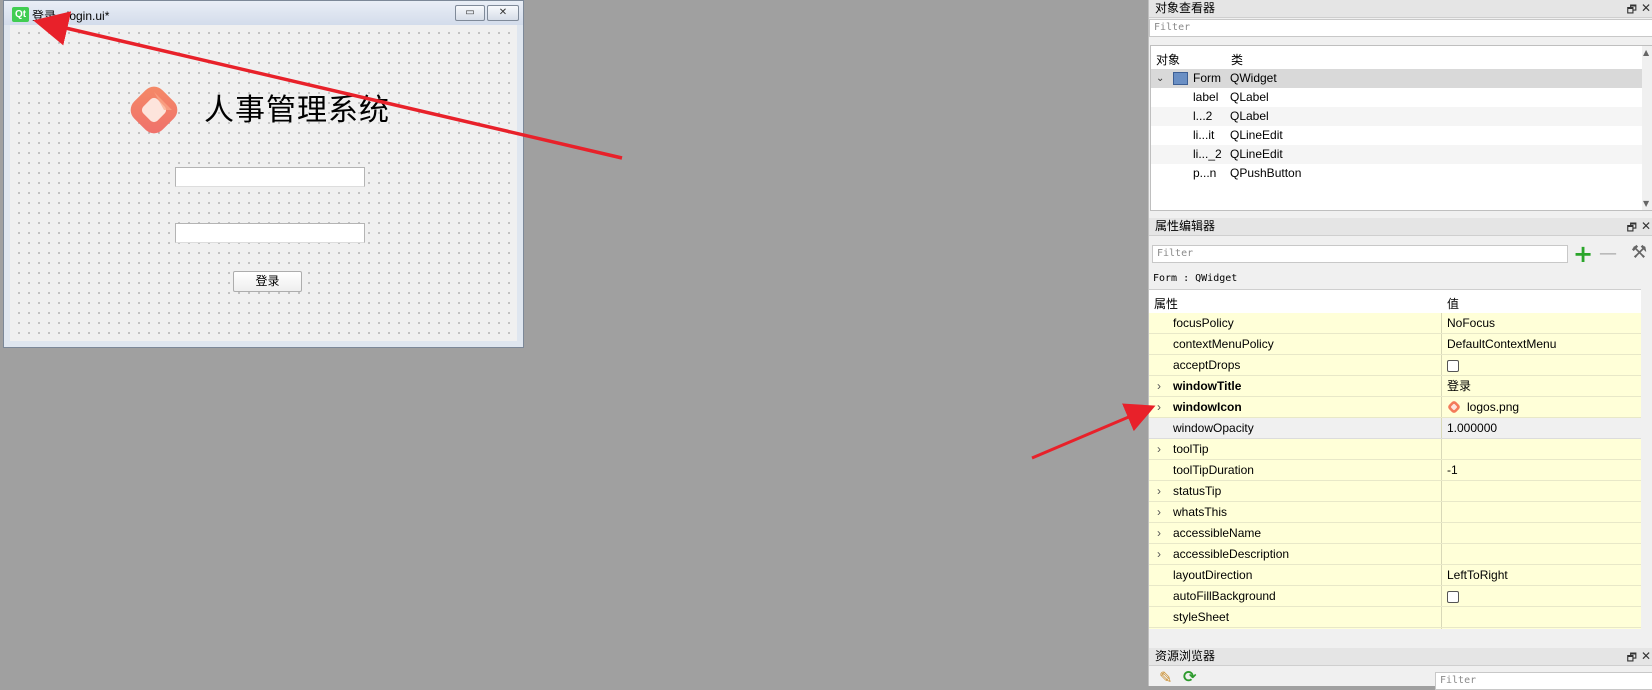 Image resolution: width=1652 pixels, height=690 pixels. Describe the element at coordinates (1397, 173) in the screenshot. I see `tree-row: p...n QPushButton` at that location.